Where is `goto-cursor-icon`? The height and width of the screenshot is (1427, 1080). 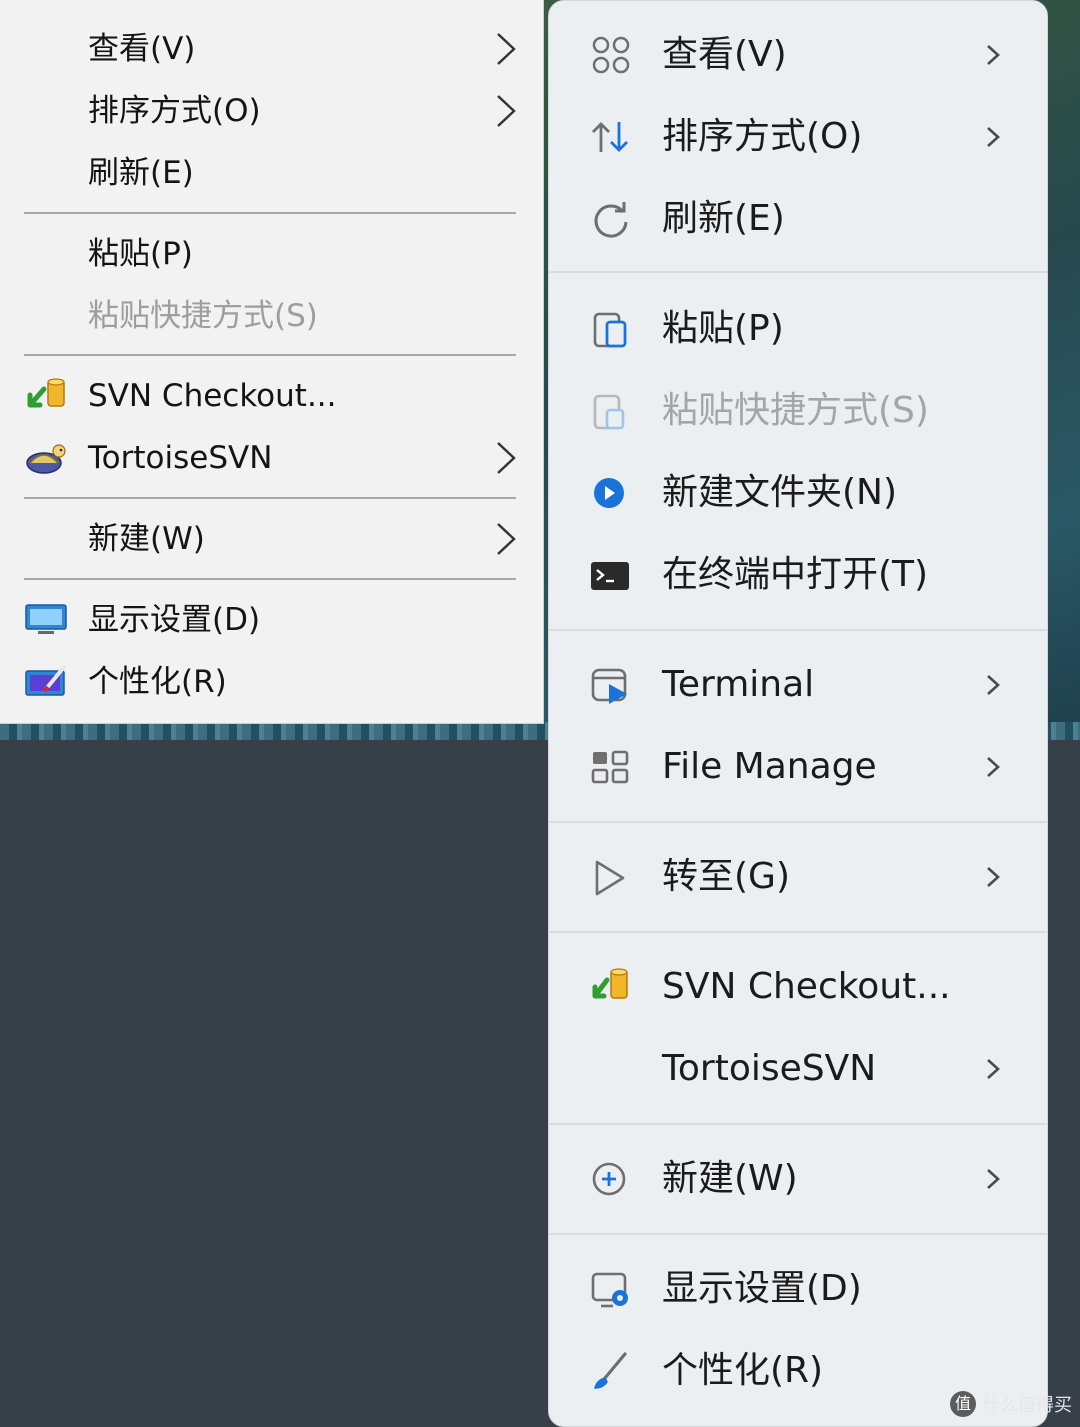
goto-cursor-icon is located at coordinates (610, 878).